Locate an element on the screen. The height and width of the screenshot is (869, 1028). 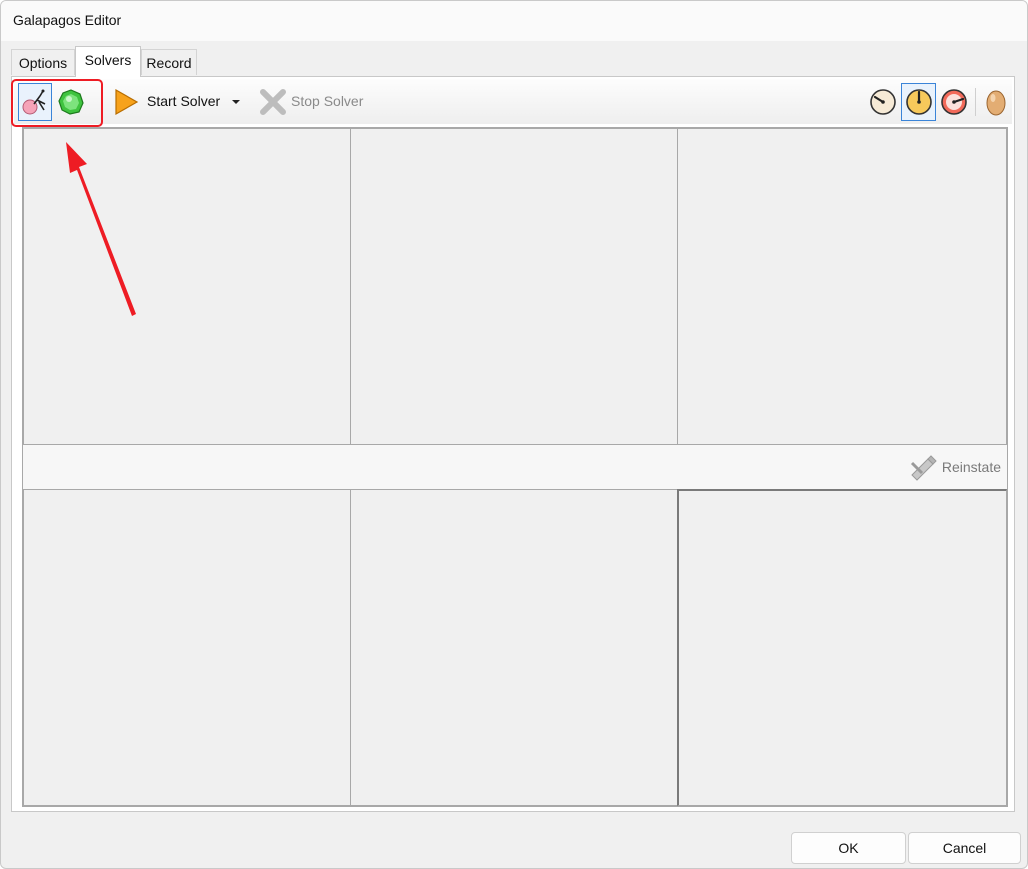
egg-button is located at coordinates (996, 102).